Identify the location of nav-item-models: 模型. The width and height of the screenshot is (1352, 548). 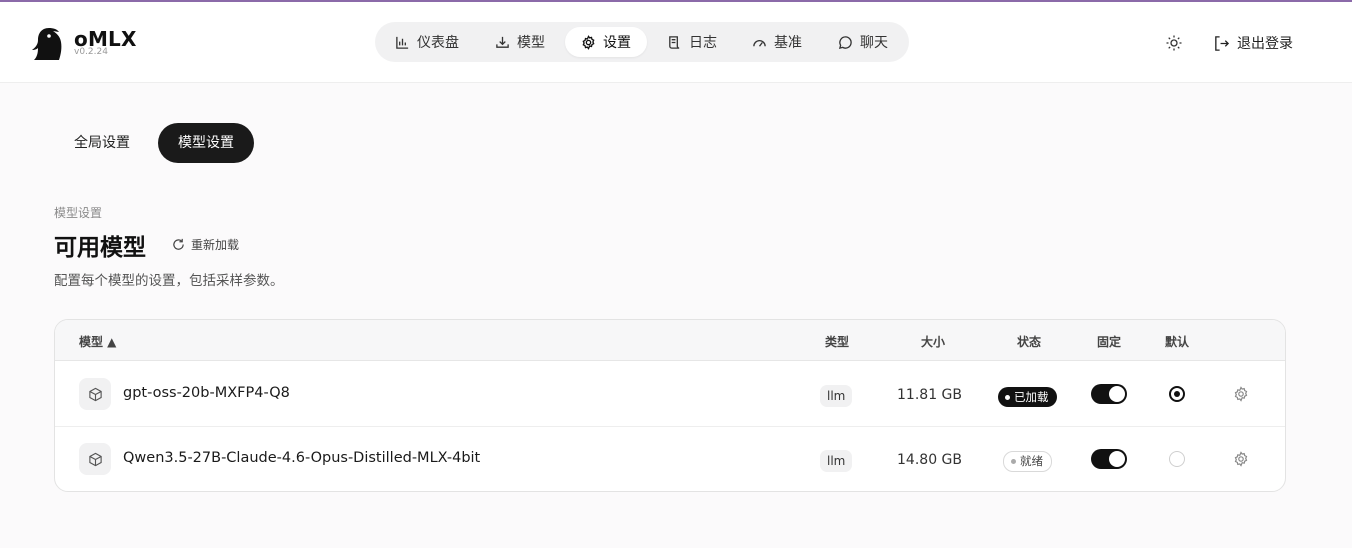
(520, 42).